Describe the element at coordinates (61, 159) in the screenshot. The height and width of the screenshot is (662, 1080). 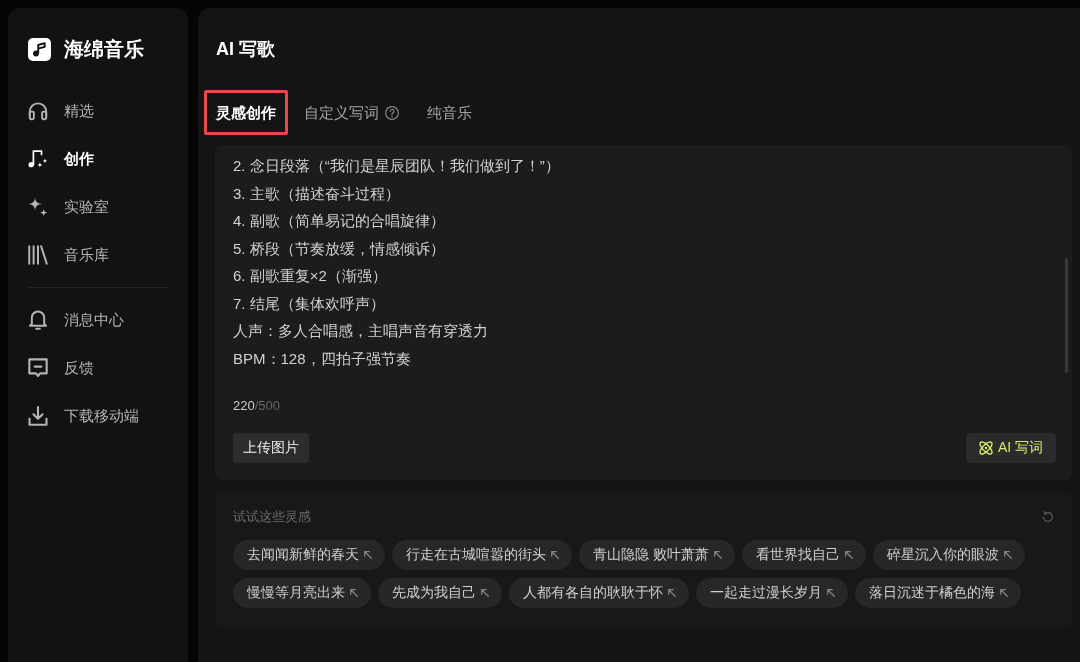
I see `nav-item: 创作` at that location.